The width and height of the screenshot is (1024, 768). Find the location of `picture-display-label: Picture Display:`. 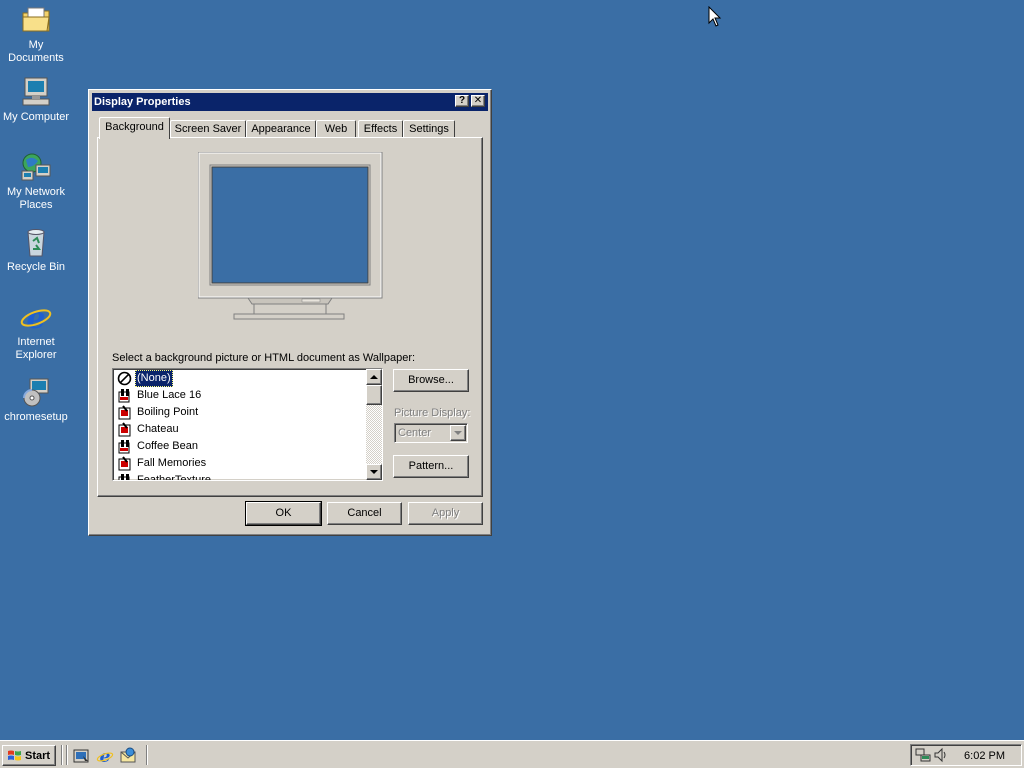

picture-display-label: Picture Display: is located at coordinates (432, 413).